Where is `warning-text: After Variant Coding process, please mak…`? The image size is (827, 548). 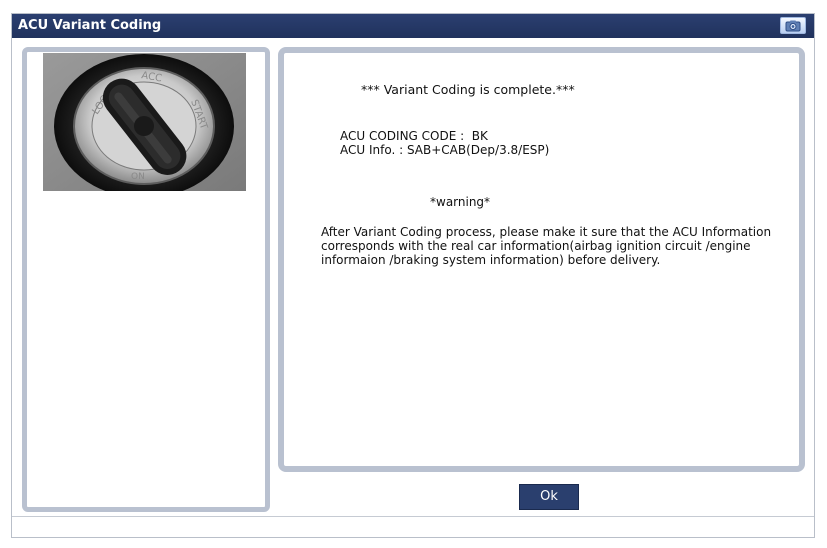 warning-text: After Variant Coding process, please mak… is located at coordinates (546, 246).